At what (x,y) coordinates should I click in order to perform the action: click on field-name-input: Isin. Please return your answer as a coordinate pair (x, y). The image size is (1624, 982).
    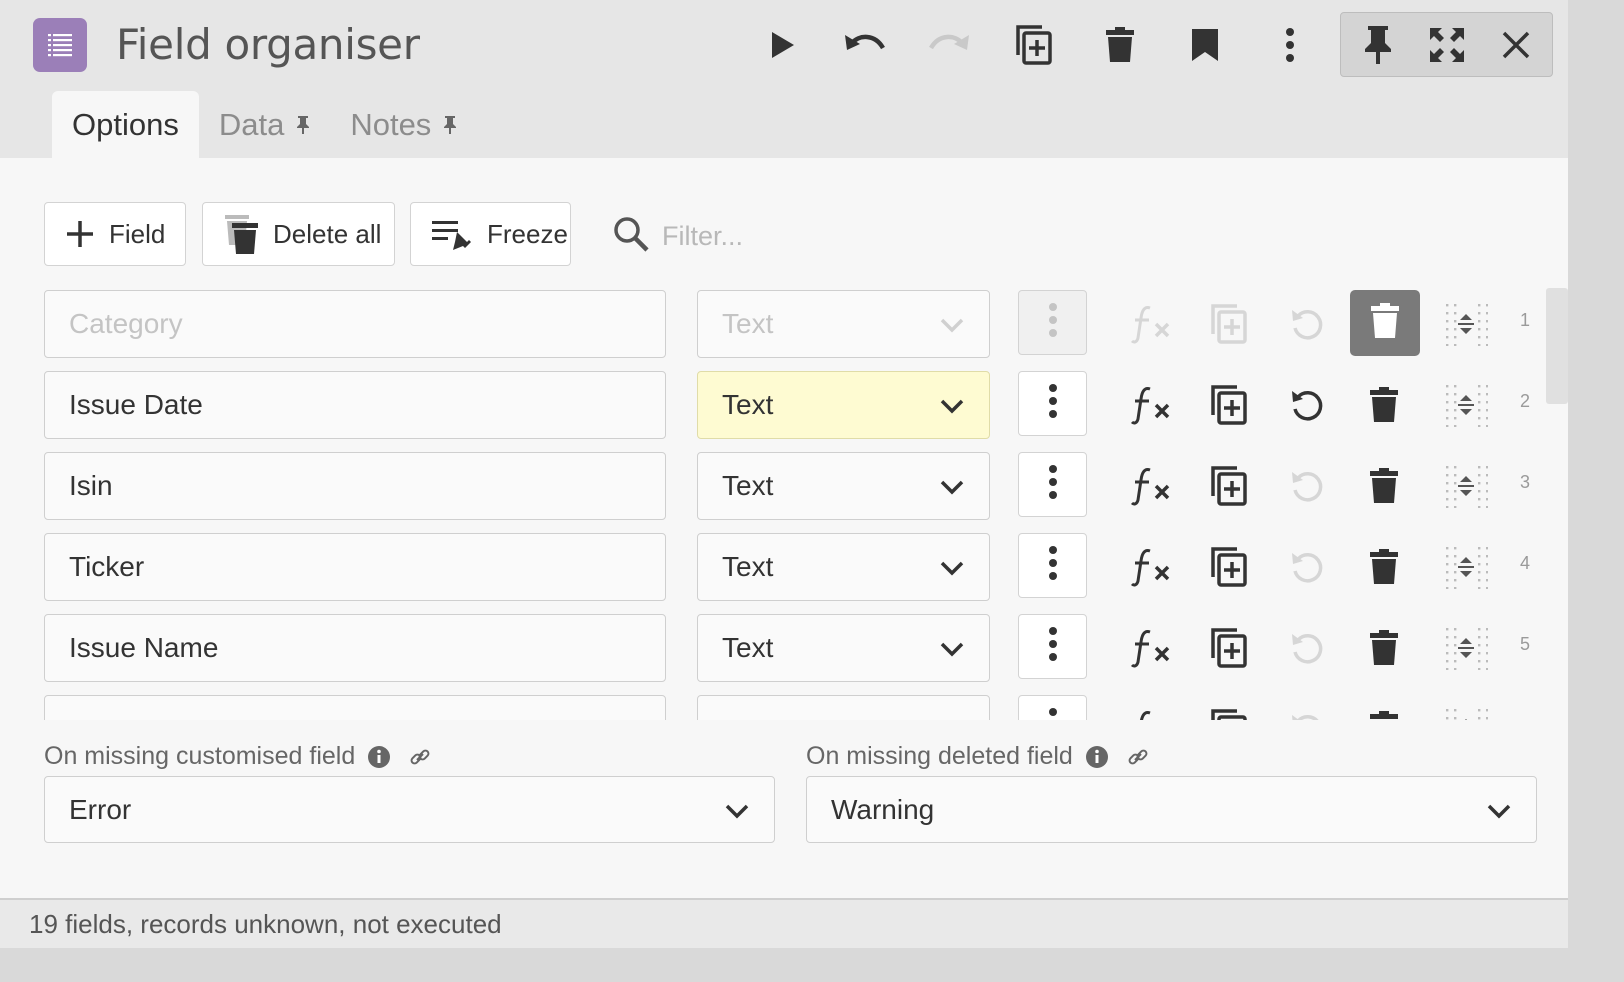
    Looking at the image, I should click on (355, 486).